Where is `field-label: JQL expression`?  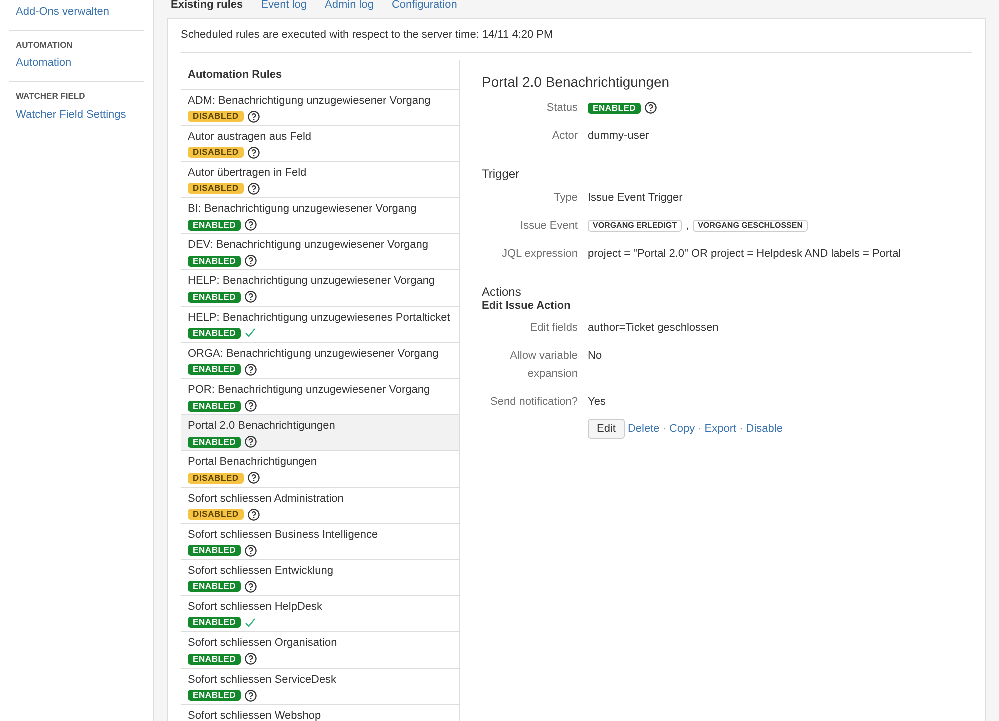 field-label: JQL expression is located at coordinates (539, 254).